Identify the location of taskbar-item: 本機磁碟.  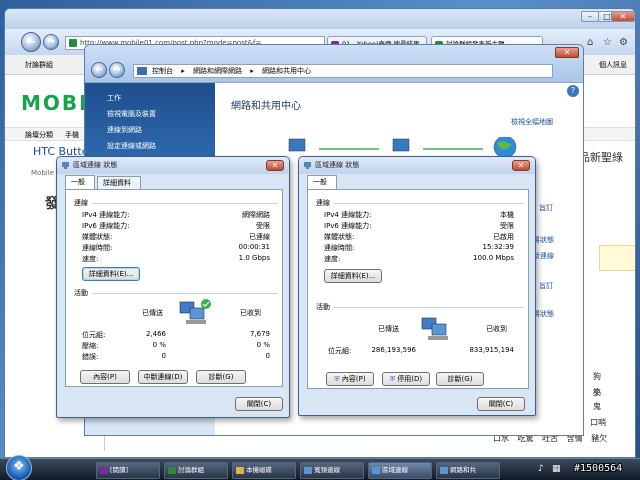
(264, 470).